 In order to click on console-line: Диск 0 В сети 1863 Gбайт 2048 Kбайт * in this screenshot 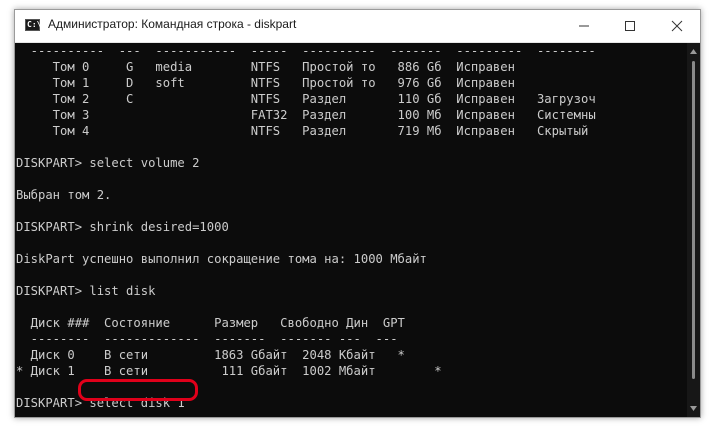, I will do `click(210, 355)`.